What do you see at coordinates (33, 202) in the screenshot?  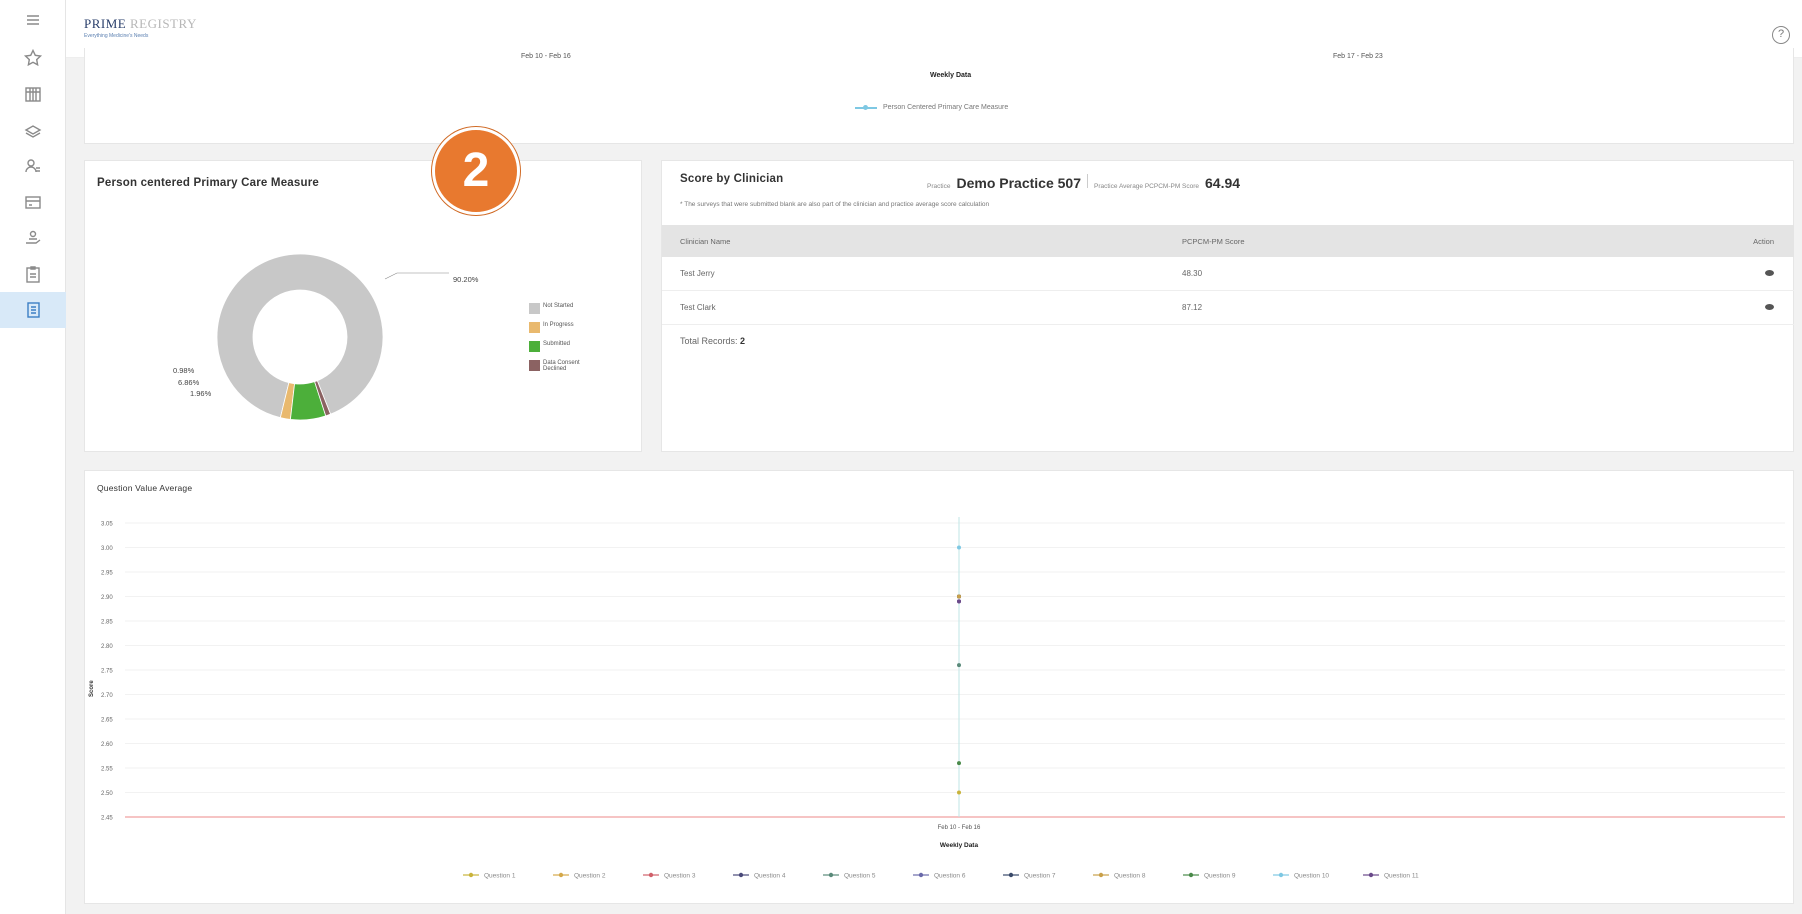 I see `card-icon` at bounding box center [33, 202].